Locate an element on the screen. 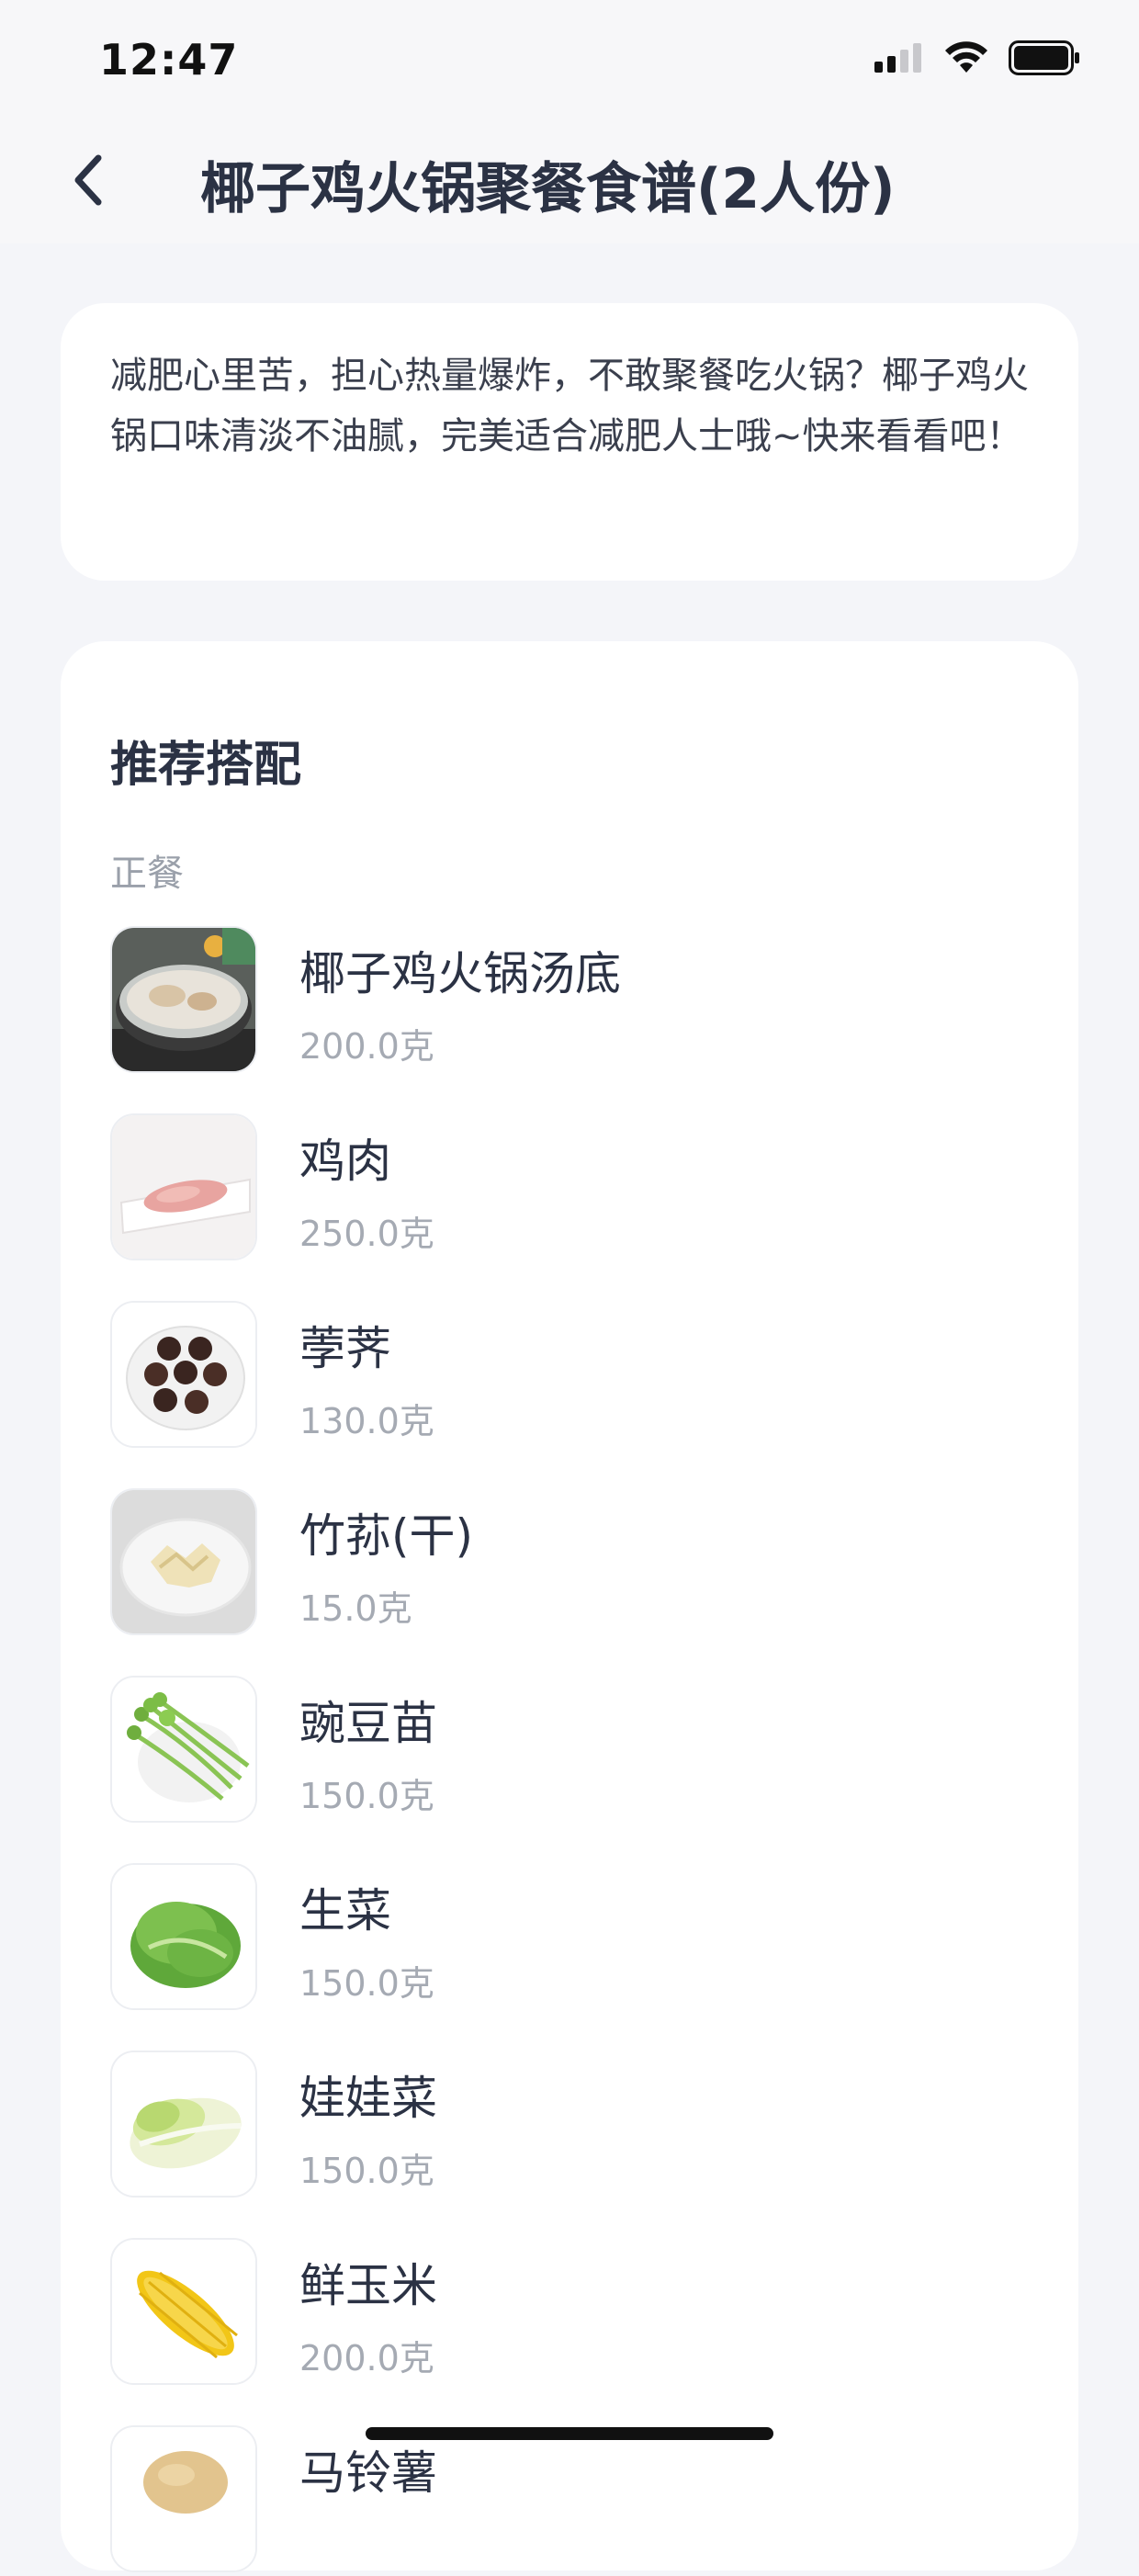 This screenshot has height=2576, width=1139. nav-bar: 椰子鸡火锅聚餐食谱(2人份) is located at coordinates (569, 183).